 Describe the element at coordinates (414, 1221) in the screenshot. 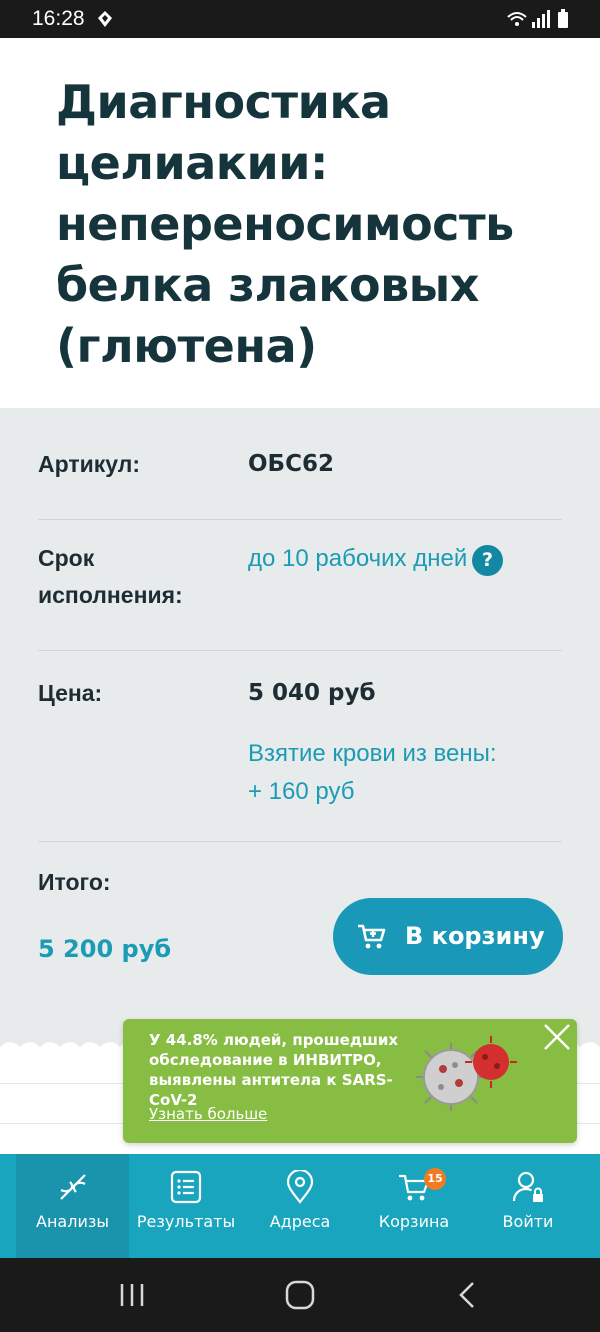

I see `tab-label: Корзина` at that location.